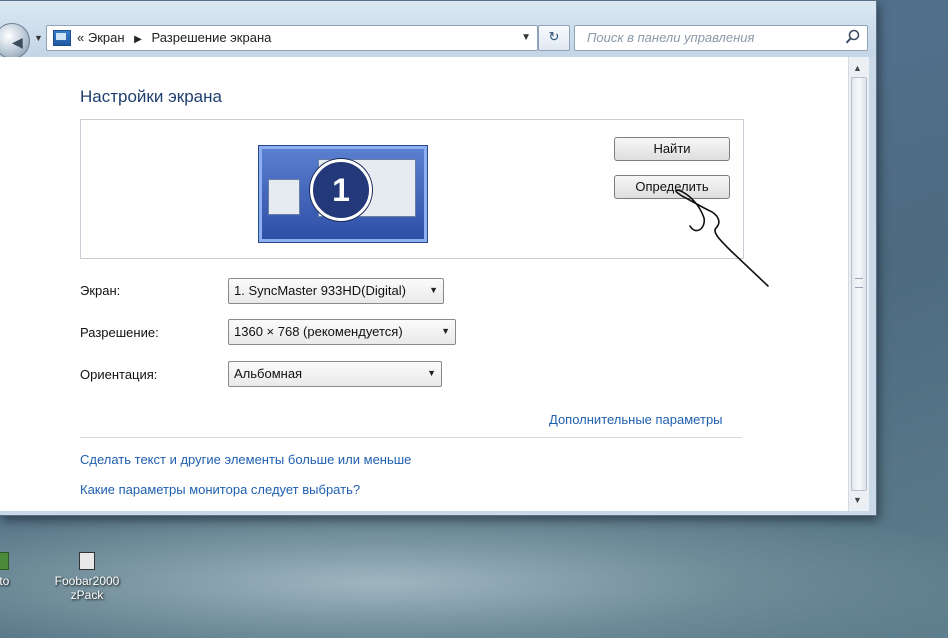  What do you see at coordinates (100, 290) in the screenshot?
I see `display-label: Экран:` at bounding box center [100, 290].